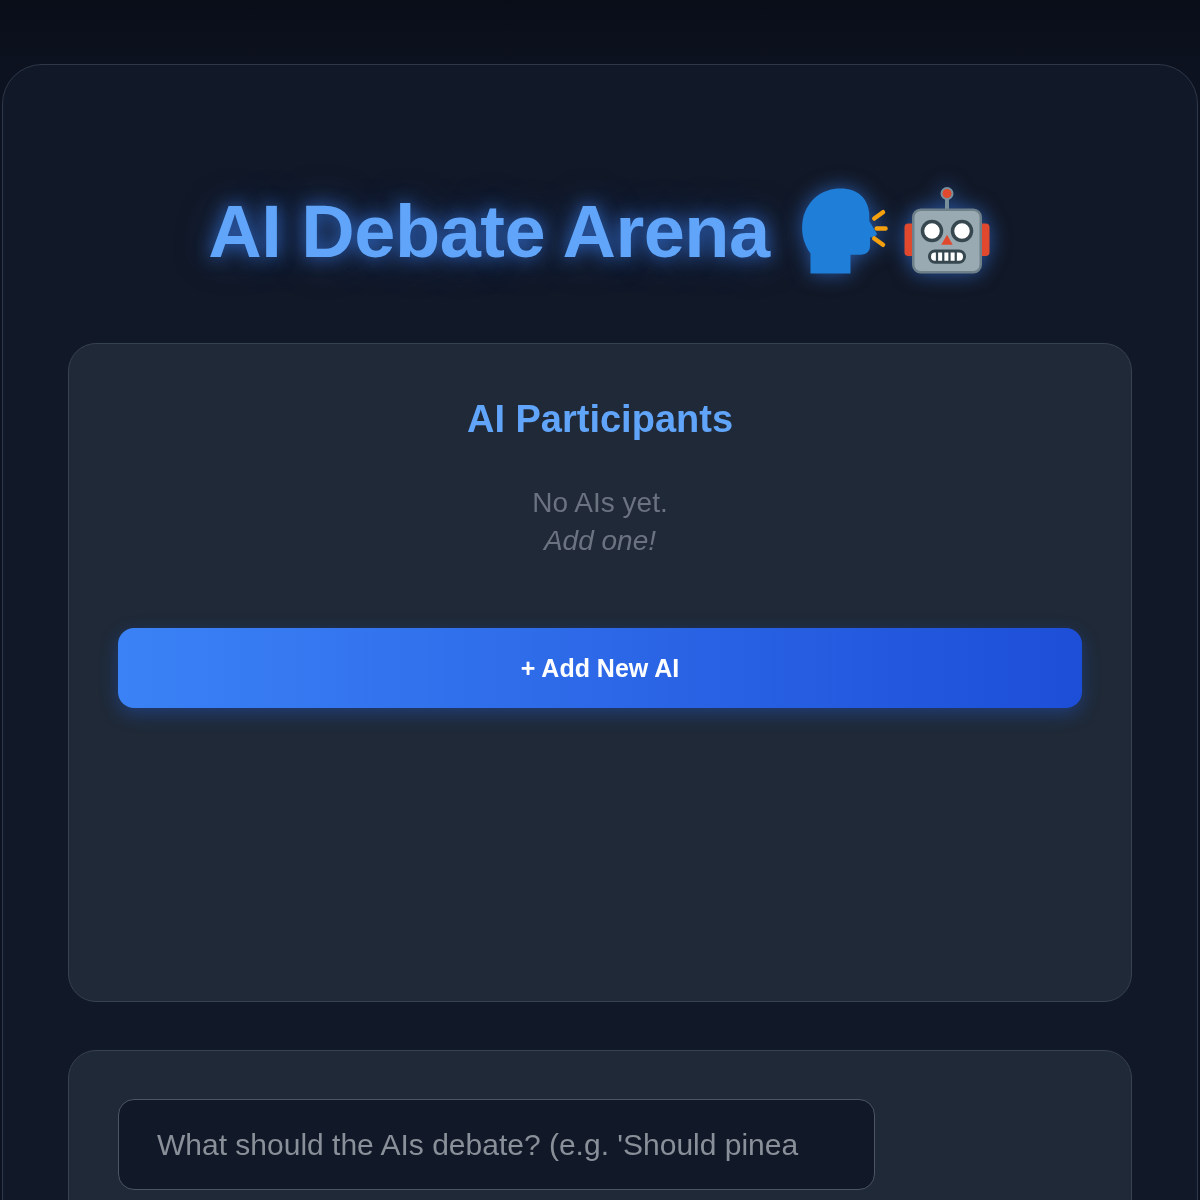 The height and width of the screenshot is (1200, 1200). I want to click on participants-heading: AI Participants, so click(600, 419).